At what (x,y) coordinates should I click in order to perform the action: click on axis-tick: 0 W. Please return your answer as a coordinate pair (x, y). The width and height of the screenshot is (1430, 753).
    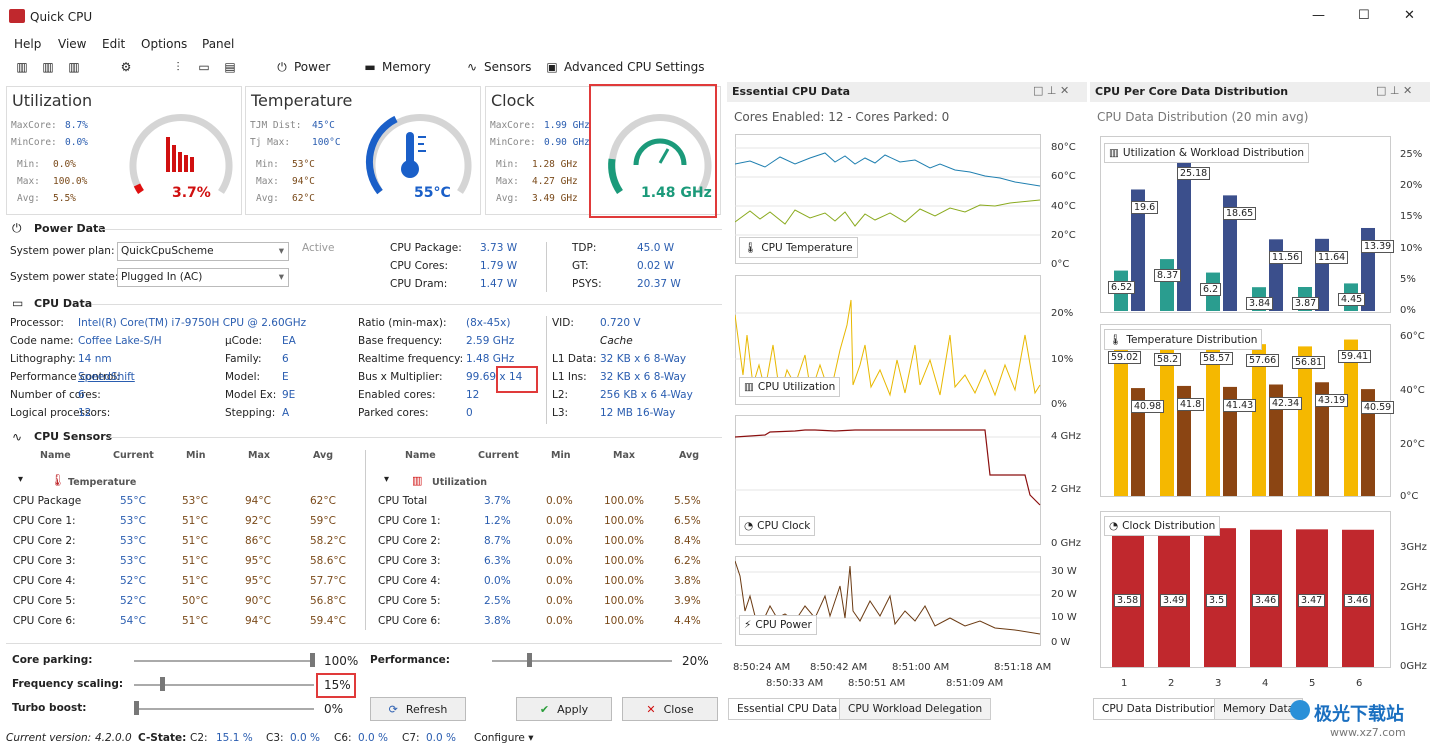
    Looking at the image, I should click on (1061, 642).